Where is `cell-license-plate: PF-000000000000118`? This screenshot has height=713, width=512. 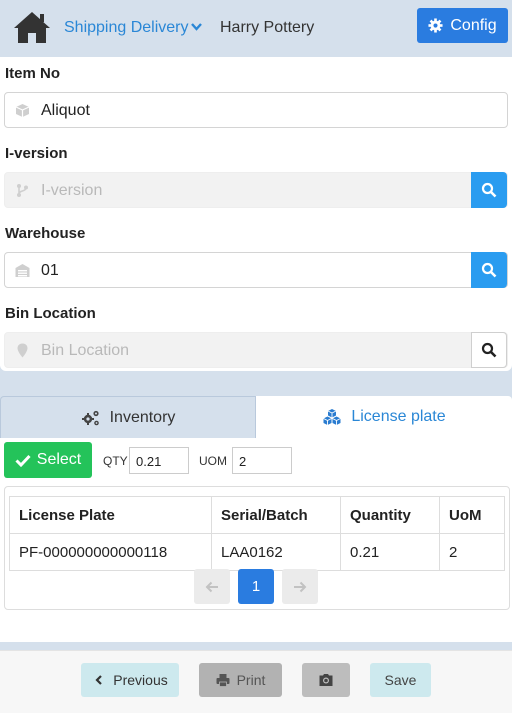
cell-license-plate: PF-000000000000118 is located at coordinates (110, 552).